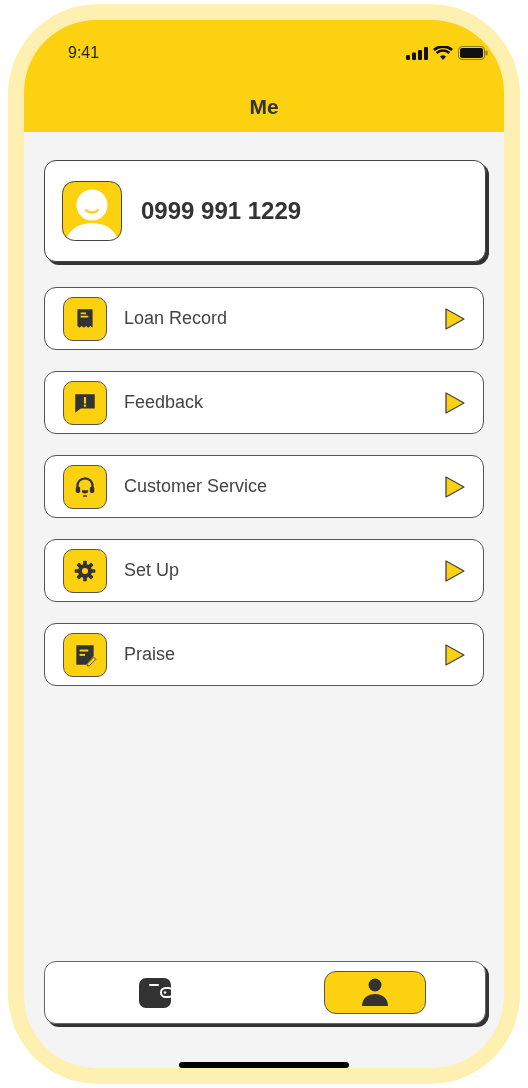  Describe the element at coordinates (264, 570) in the screenshot. I see `menu-item: Set Up` at that location.